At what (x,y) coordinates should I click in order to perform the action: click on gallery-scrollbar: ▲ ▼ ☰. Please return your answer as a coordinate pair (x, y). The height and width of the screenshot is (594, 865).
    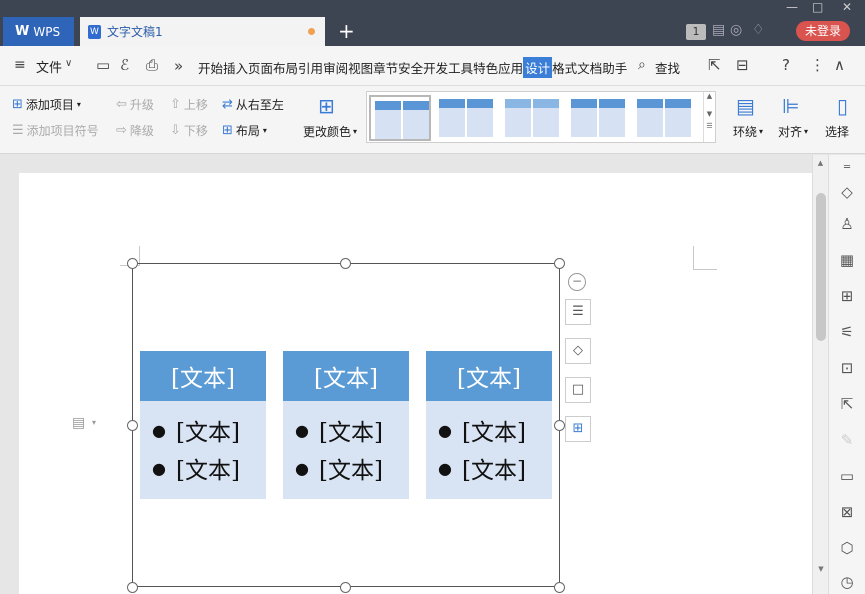
    Looking at the image, I should click on (709, 117).